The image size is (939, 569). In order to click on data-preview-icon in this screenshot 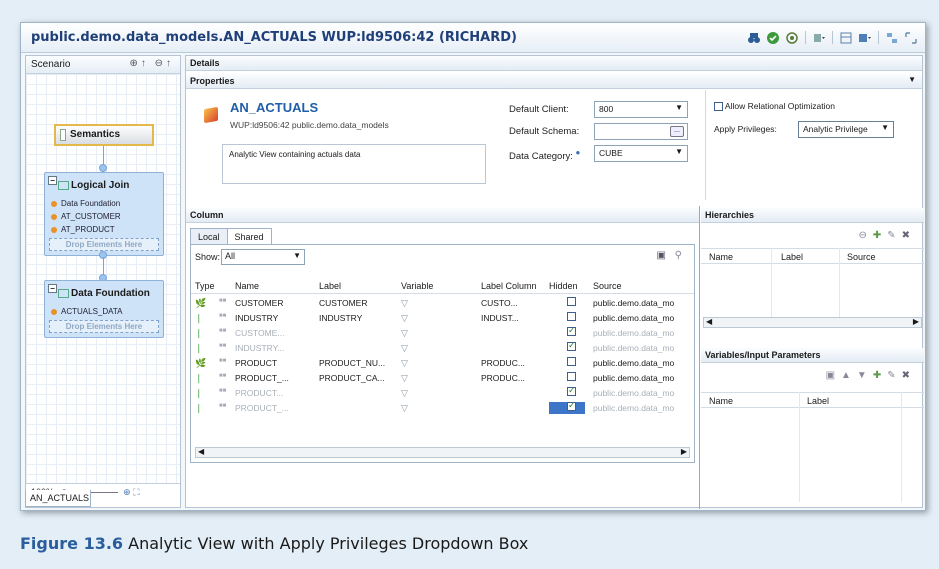, I will do `click(846, 38)`.